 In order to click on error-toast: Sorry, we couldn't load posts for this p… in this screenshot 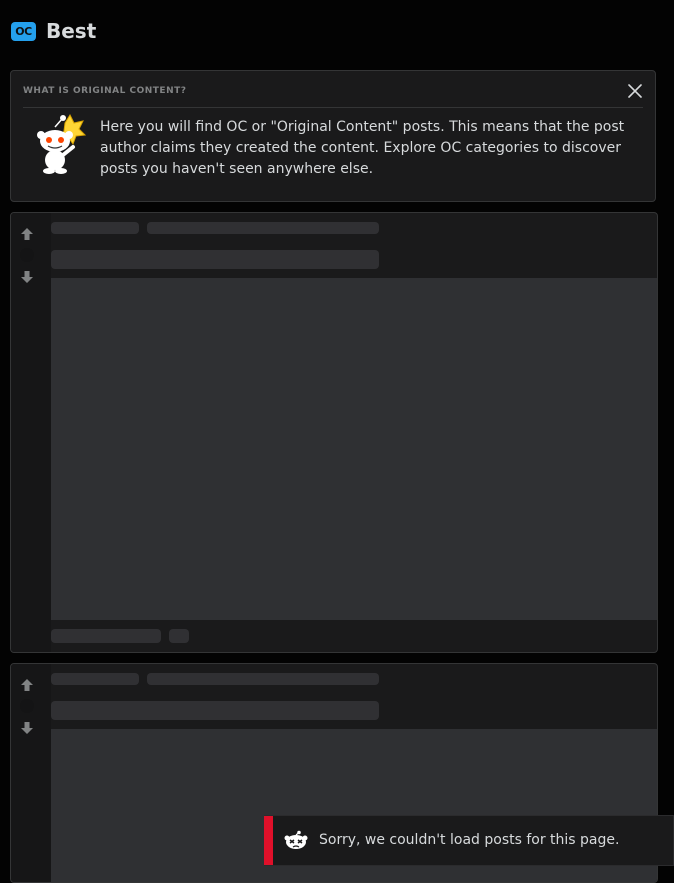, I will do `click(469, 840)`.